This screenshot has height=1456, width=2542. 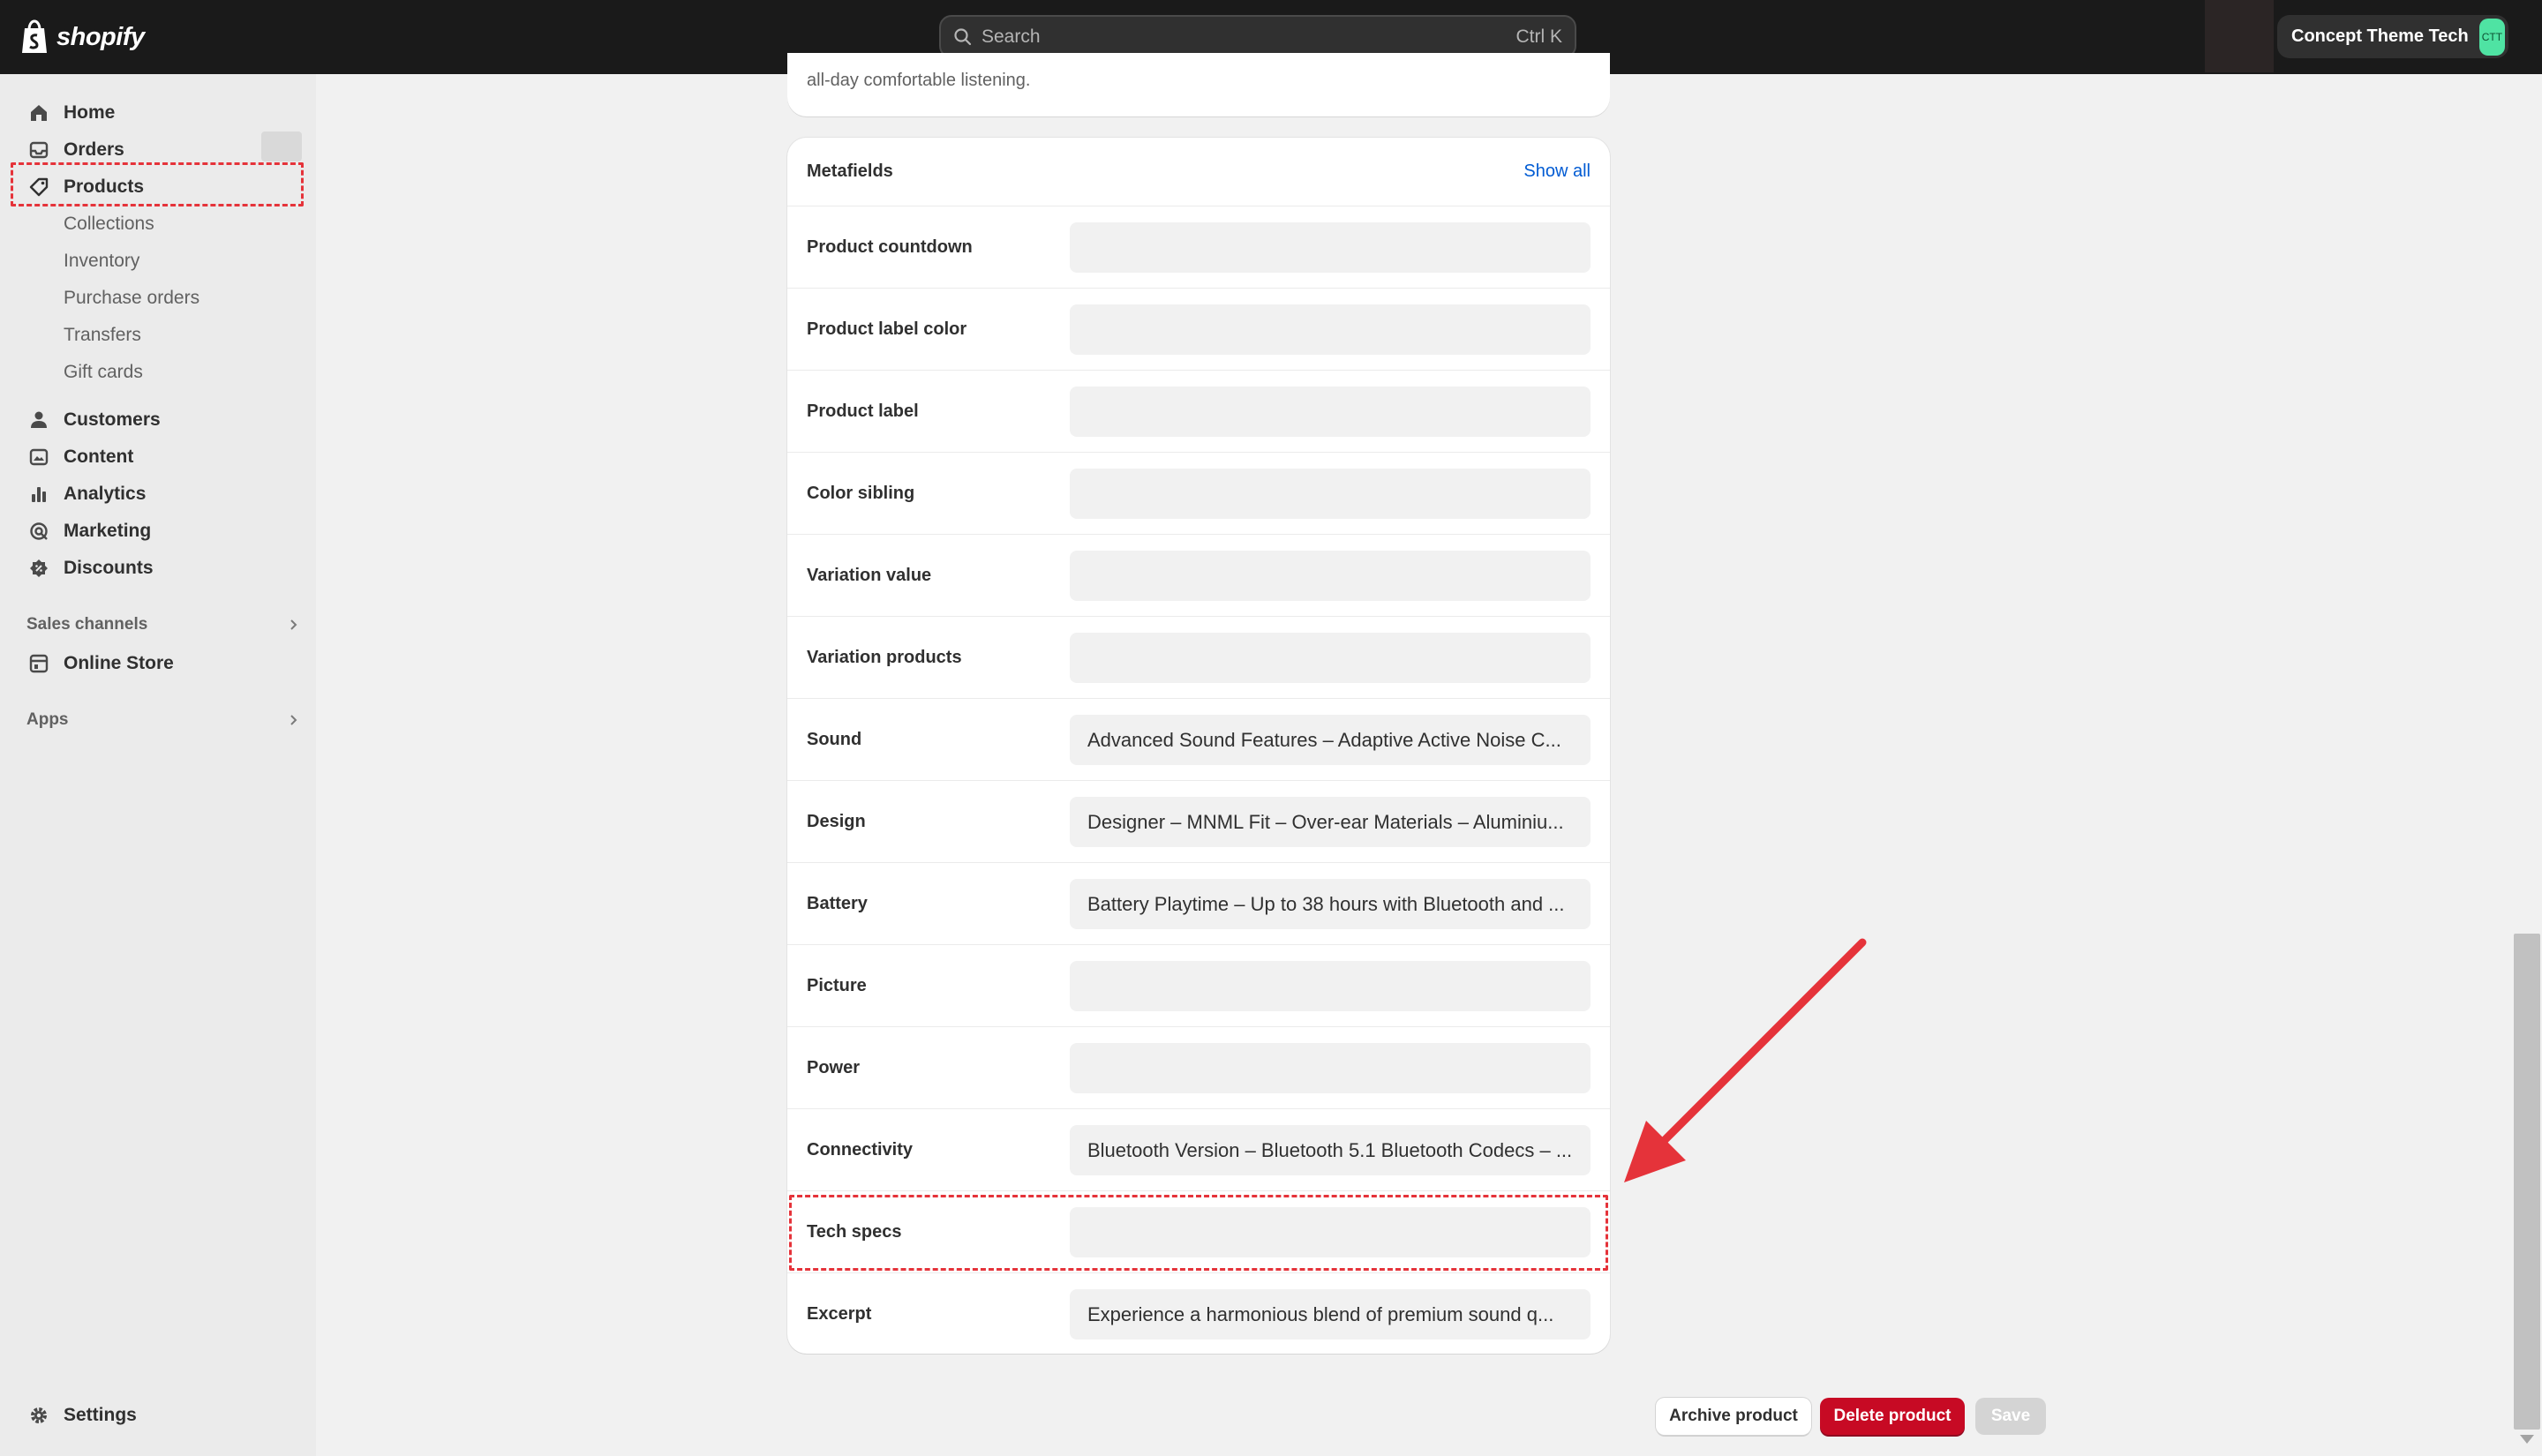 I want to click on show-all-link: Show all, so click(x=1557, y=171).